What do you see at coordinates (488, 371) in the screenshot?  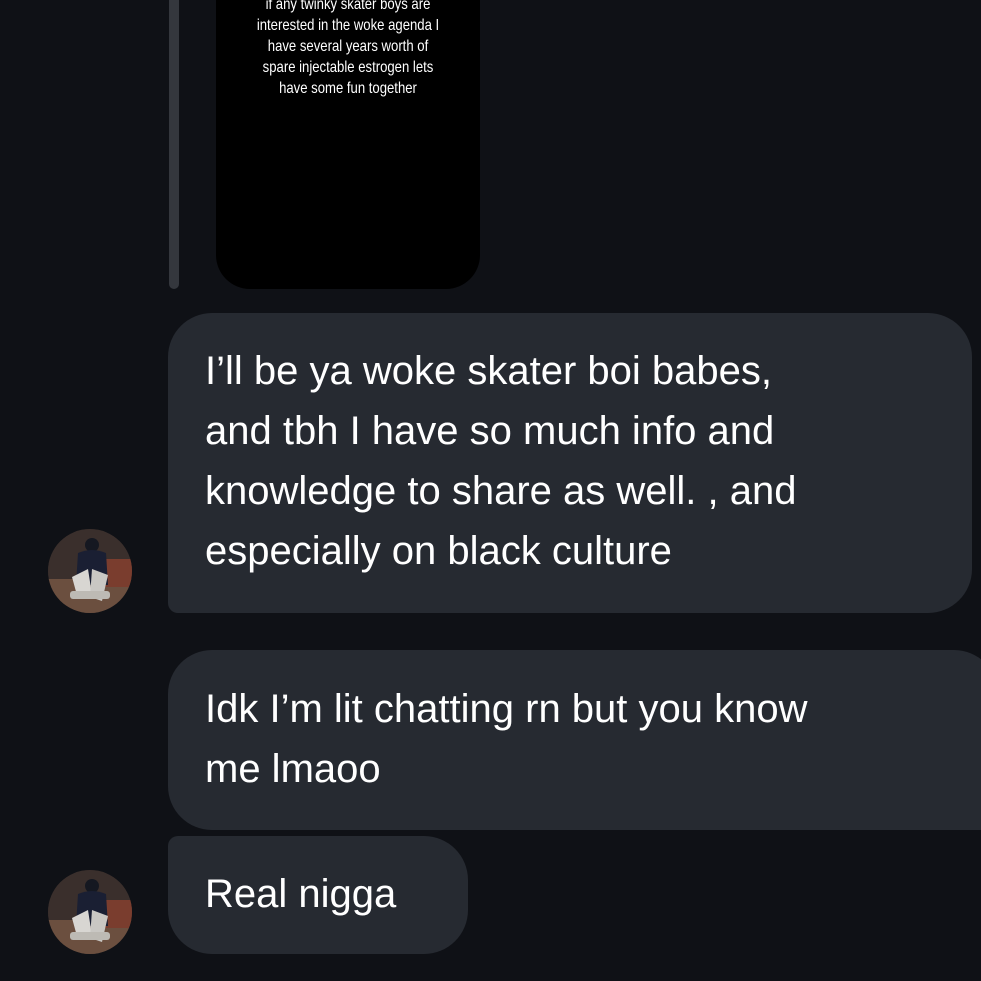 I see `message-text-line: I’ll be ya woke skater boi babes,` at bounding box center [488, 371].